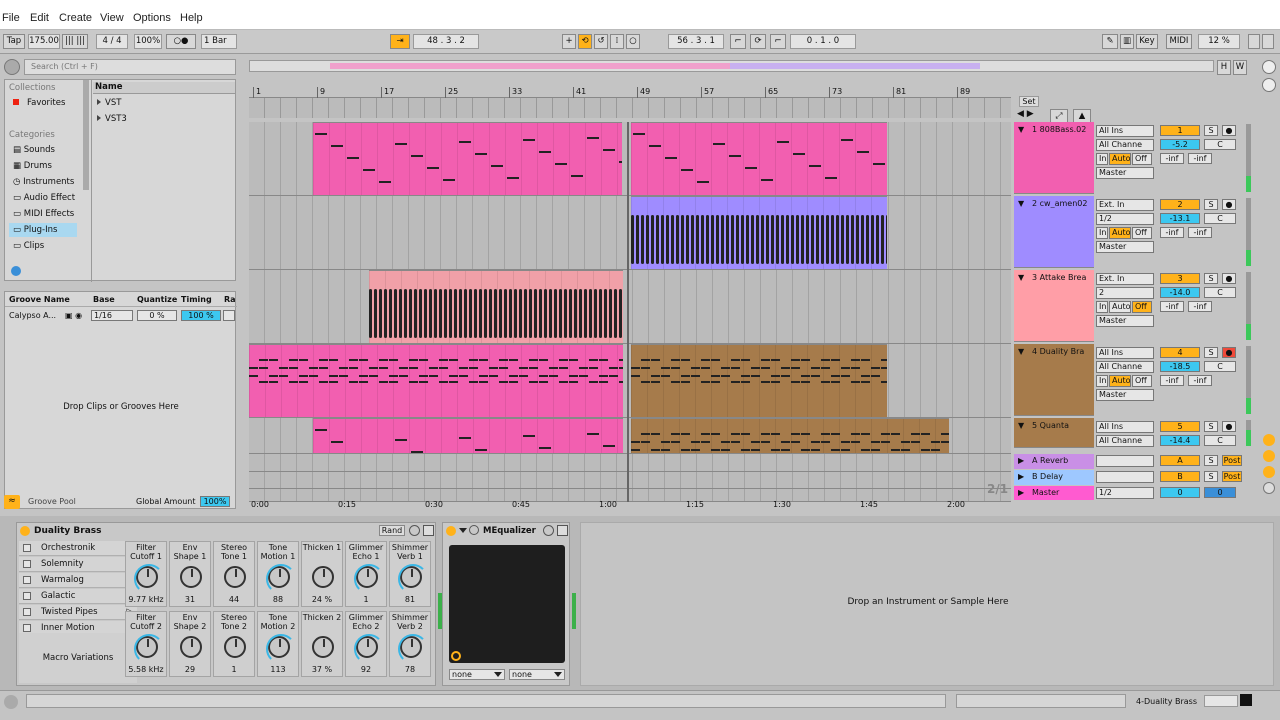  What do you see at coordinates (1063, 203) in the screenshot?
I see `track-name: 2 cw_amen02` at bounding box center [1063, 203].